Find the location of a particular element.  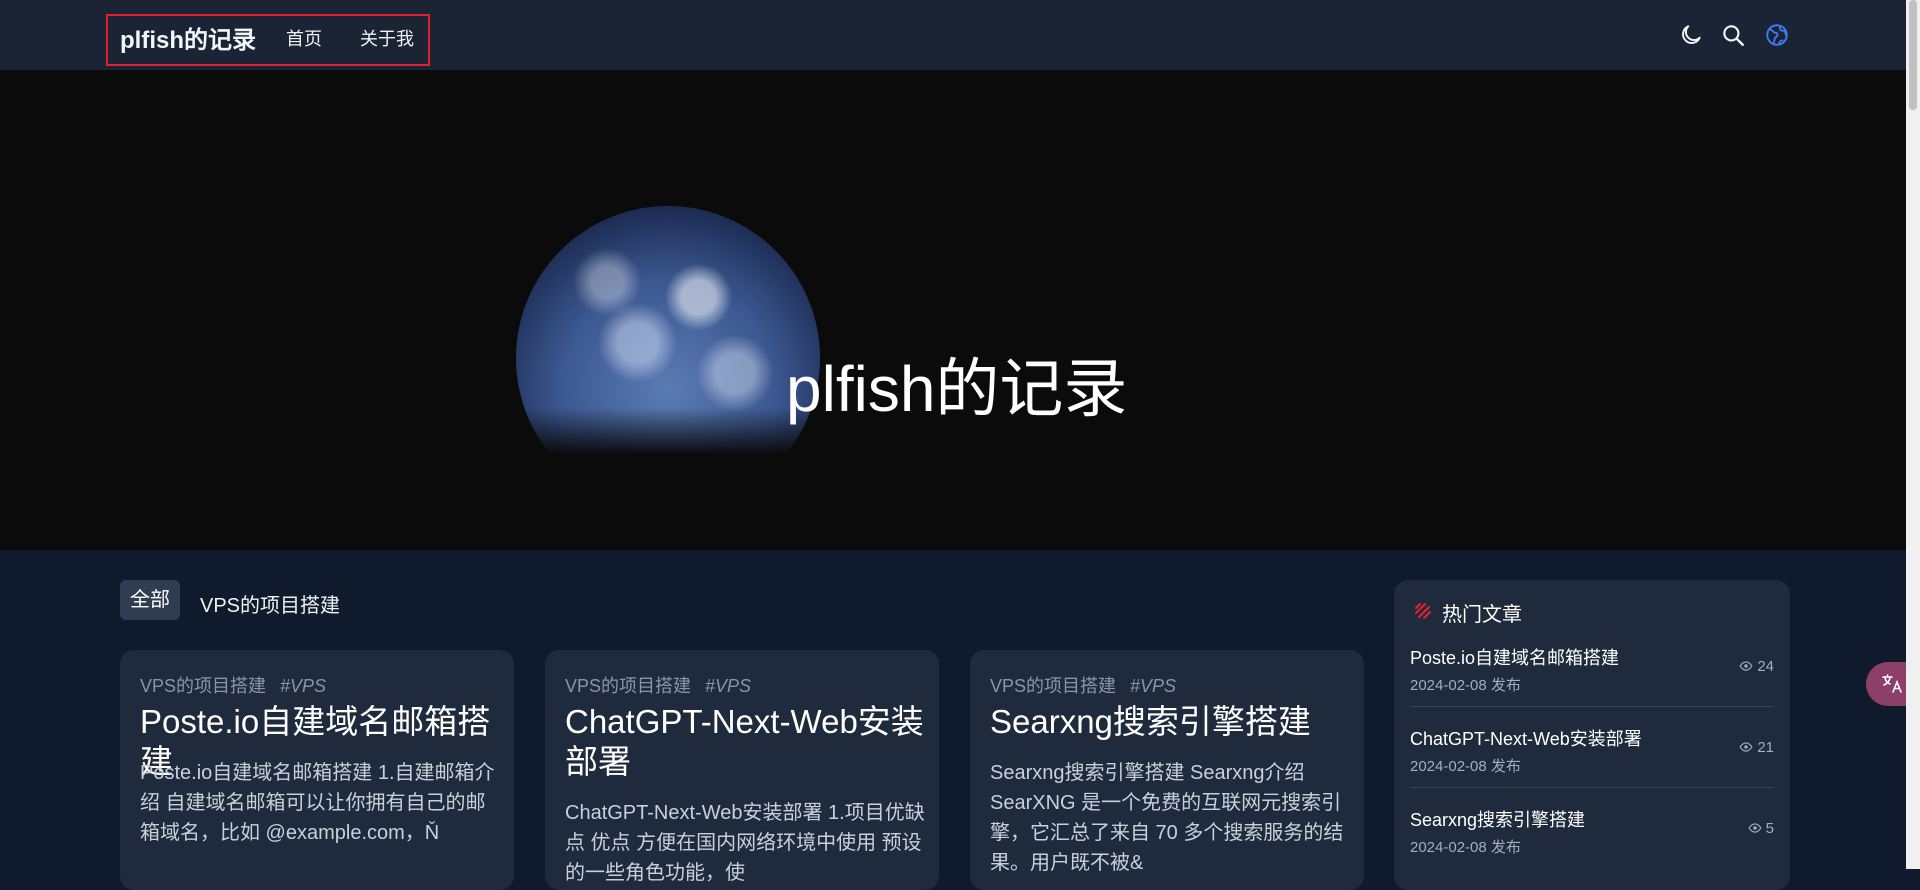

hot-post-item: Poste.io自建域名邮箱搭建 2024-02-08 发布 24 is located at coordinates (1592, 684).